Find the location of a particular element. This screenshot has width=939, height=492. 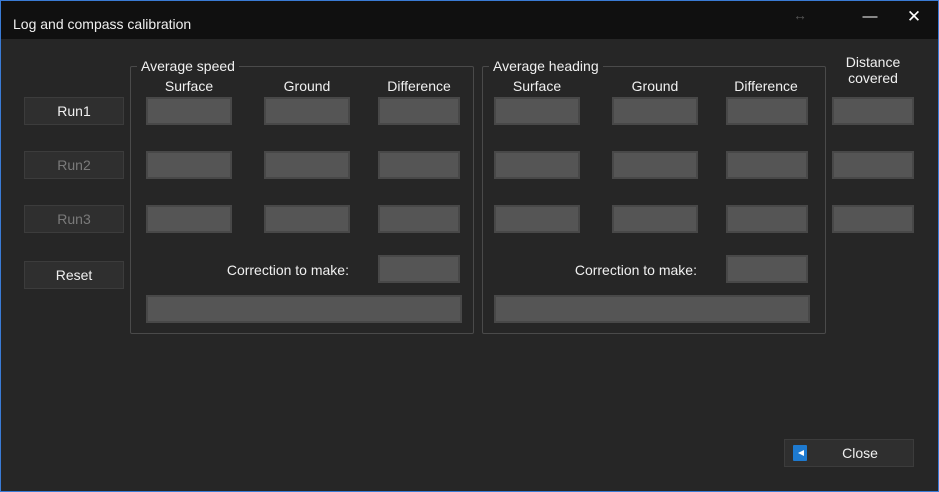

speed-surface-run3-field is located at coordinates (189, 219).